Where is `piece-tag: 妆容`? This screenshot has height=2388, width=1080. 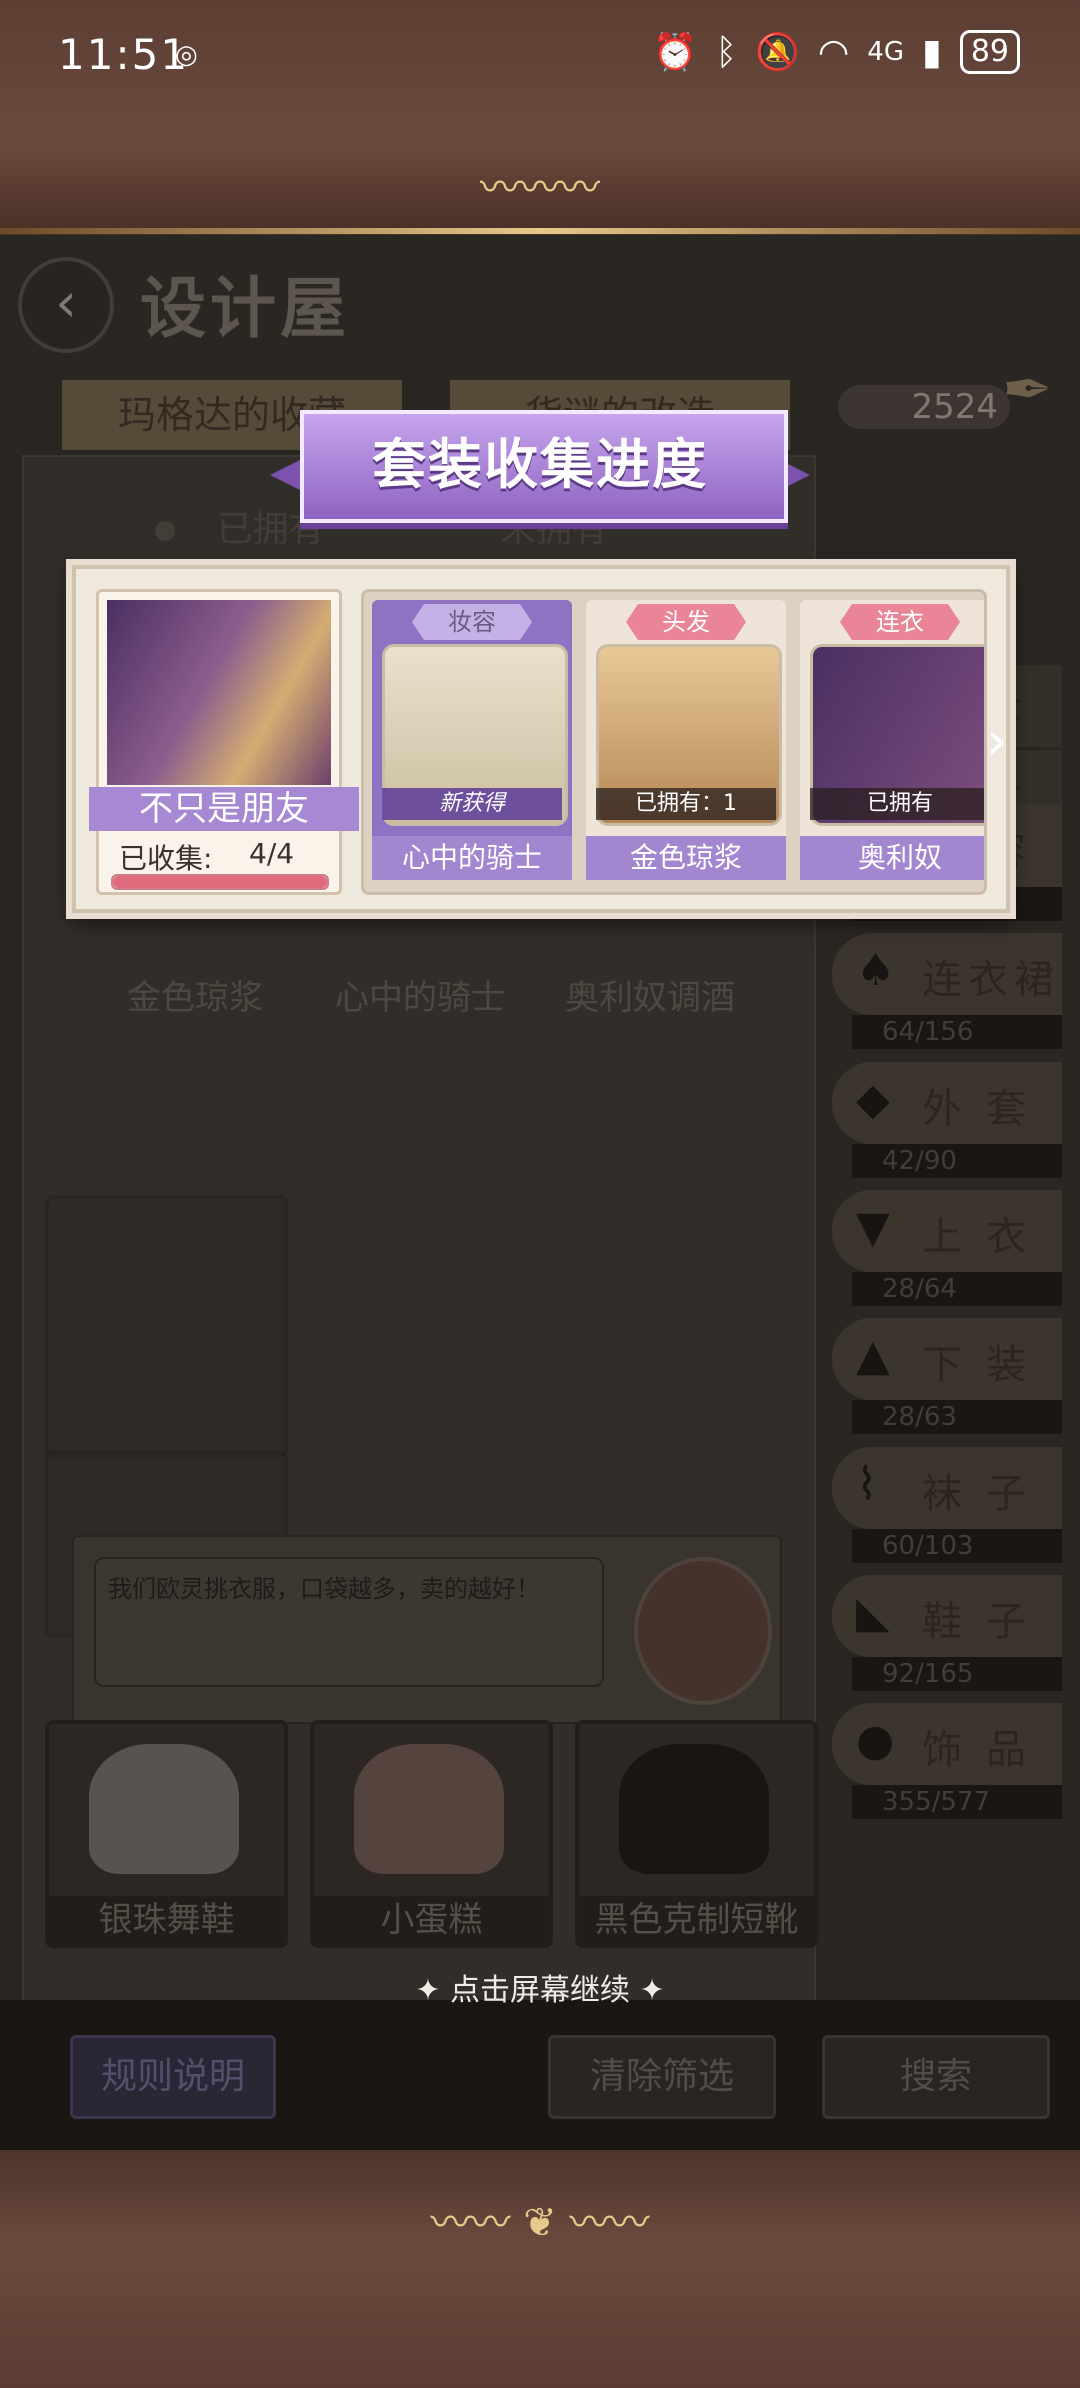
piece-tag: 妆容 is located at coordinates (472, 622).